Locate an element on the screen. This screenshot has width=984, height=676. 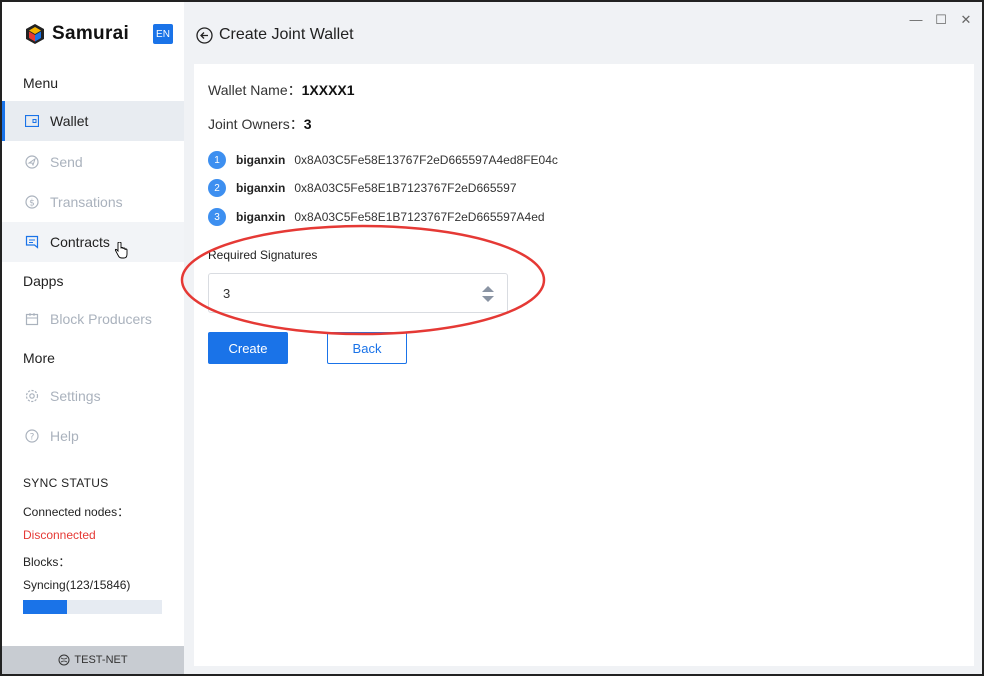
brand-name: Samurai is located at coordinates (91, 33).